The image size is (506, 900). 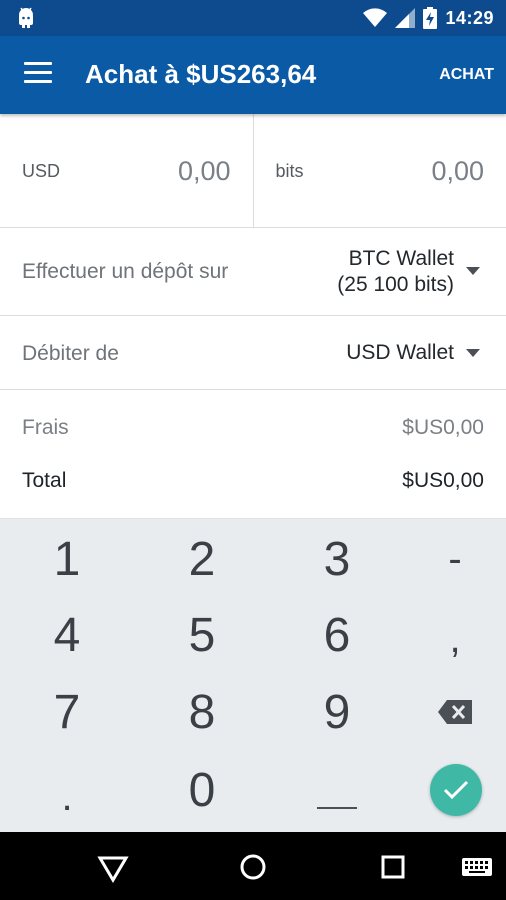 I want to click on total-line: Total $US0,00, so click(x=253, y=484).